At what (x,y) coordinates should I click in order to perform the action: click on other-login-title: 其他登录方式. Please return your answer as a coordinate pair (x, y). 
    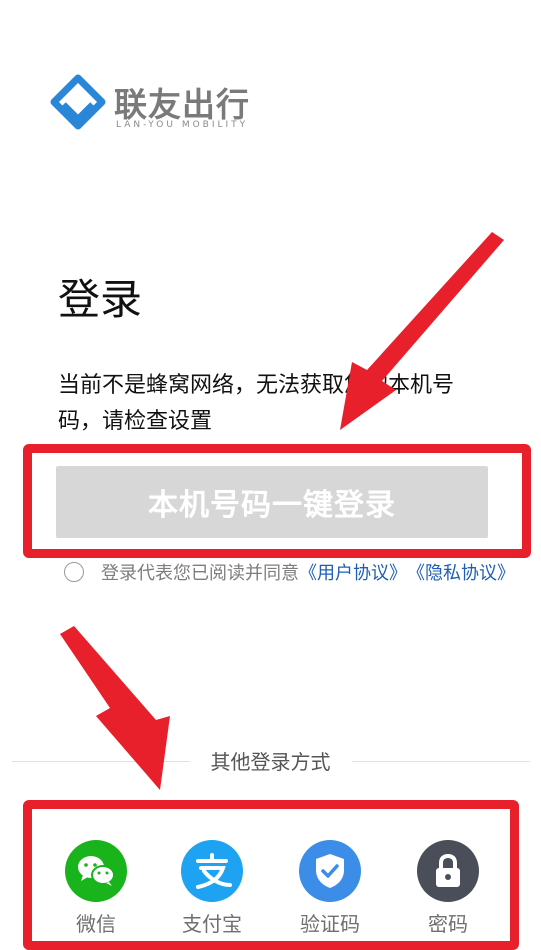
    Looking at the image, I should click on (270, 762).